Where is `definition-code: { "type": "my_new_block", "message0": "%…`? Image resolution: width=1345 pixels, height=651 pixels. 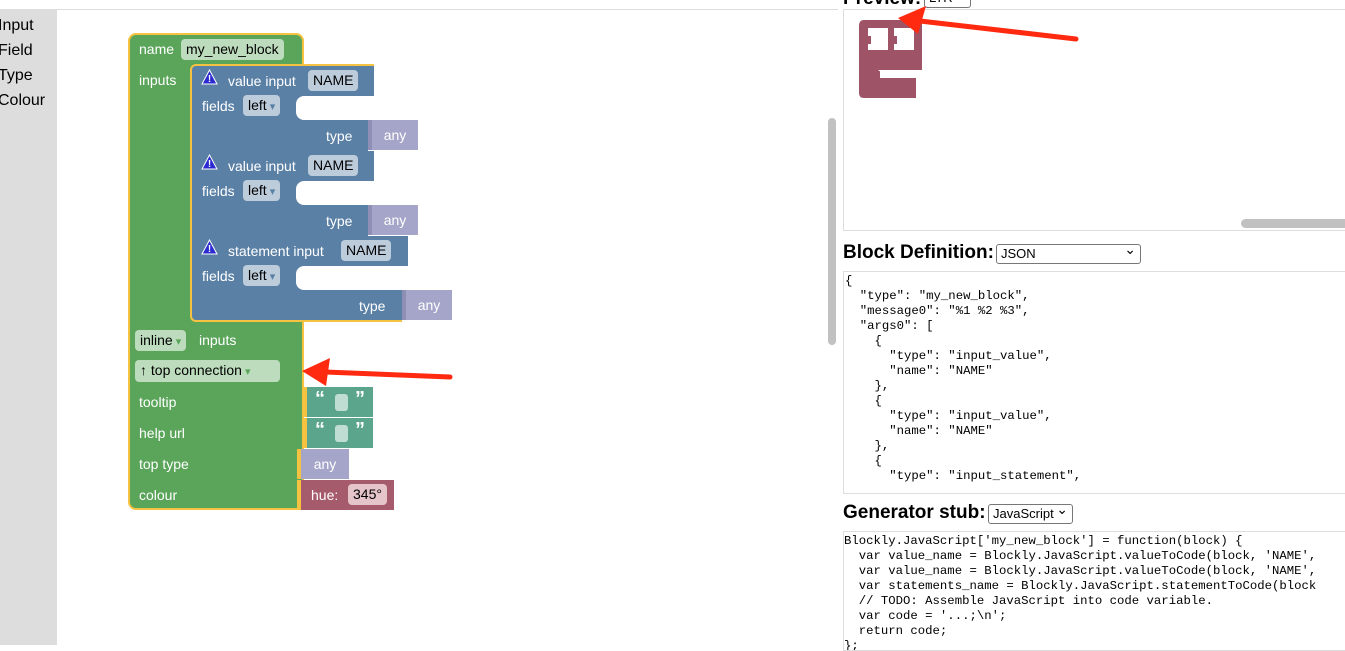 definition-code: { "type": "my_new_block", "message0": "%… is located at coordinates (963, 378).